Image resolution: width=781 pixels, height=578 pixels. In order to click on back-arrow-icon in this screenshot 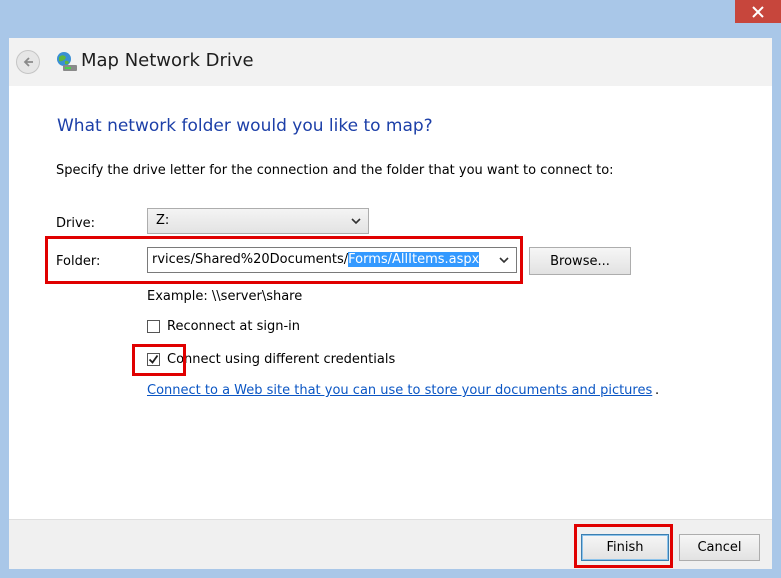, I will do `click(28, 62)`.